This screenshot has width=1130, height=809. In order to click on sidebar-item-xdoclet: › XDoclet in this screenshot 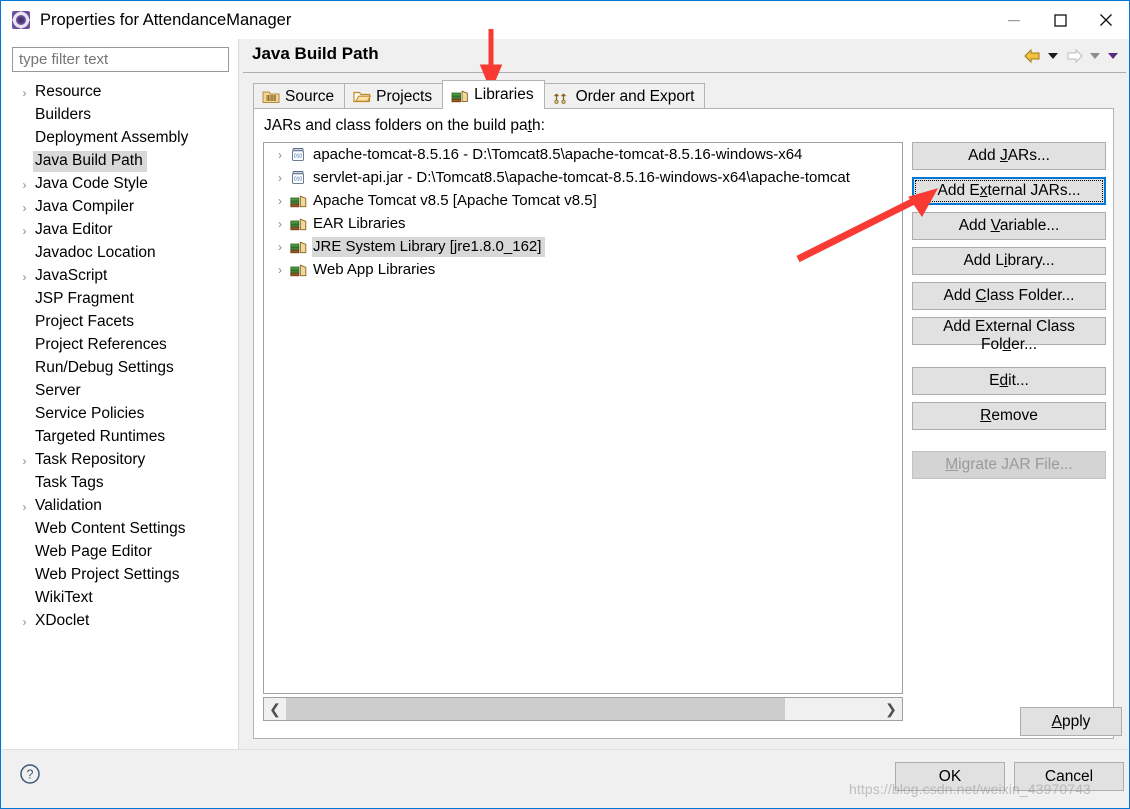, I will do `click(120, 621)`.